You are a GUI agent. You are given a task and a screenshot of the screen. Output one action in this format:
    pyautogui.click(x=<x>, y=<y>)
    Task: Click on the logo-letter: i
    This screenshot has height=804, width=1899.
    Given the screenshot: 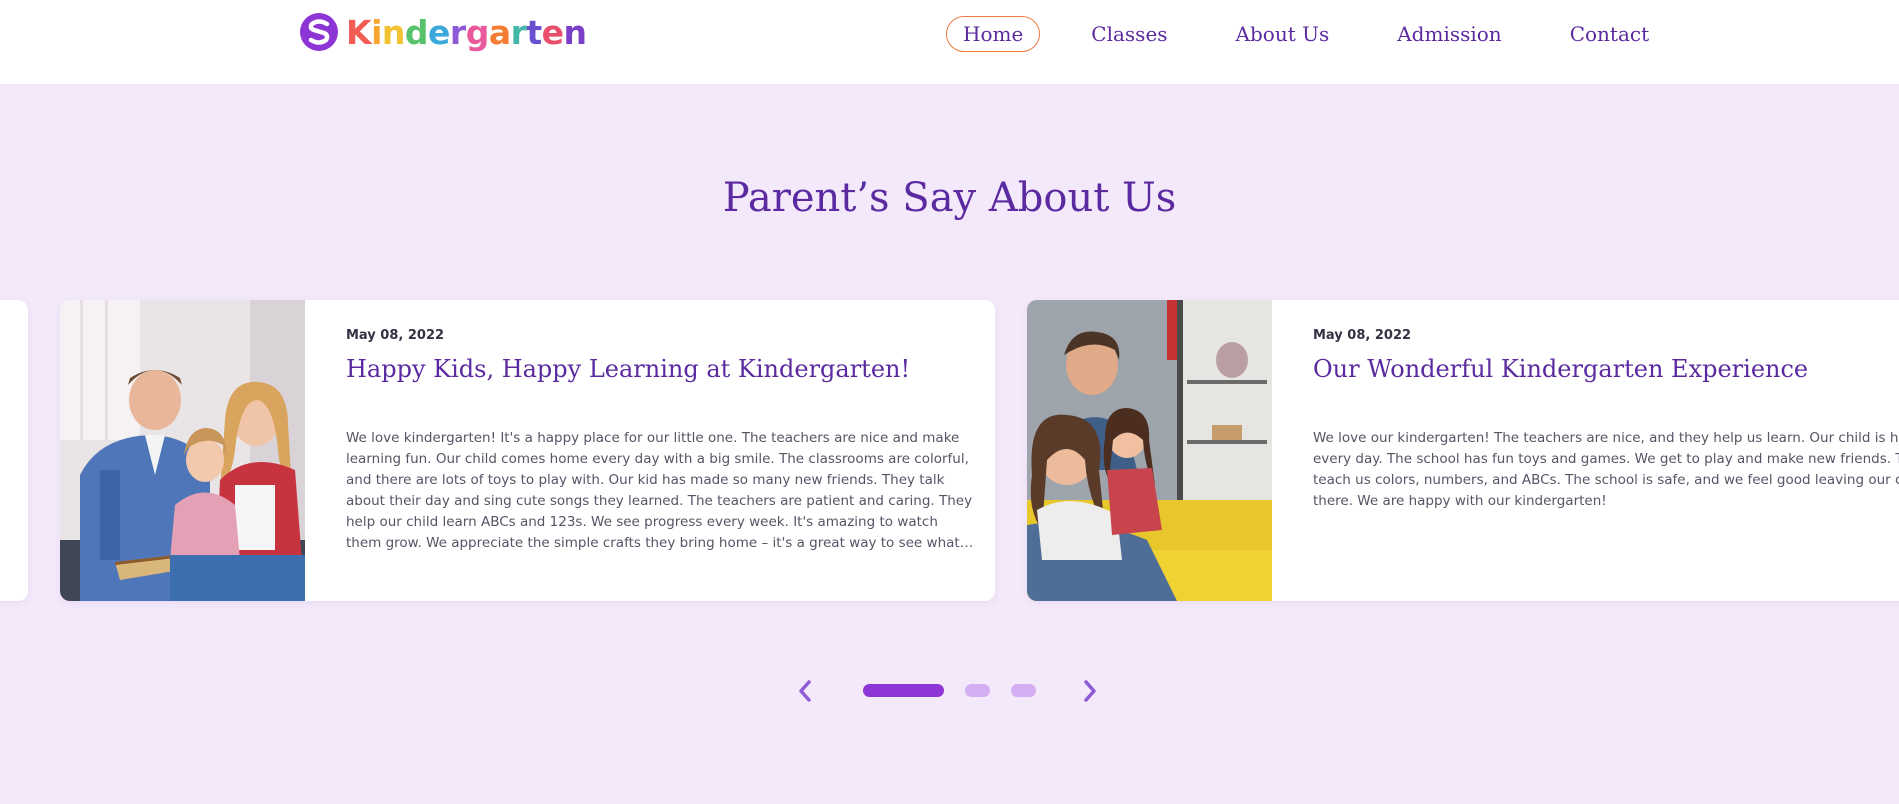 What is the action you would take?
    pyautogui.click(x=376, y=32)
    